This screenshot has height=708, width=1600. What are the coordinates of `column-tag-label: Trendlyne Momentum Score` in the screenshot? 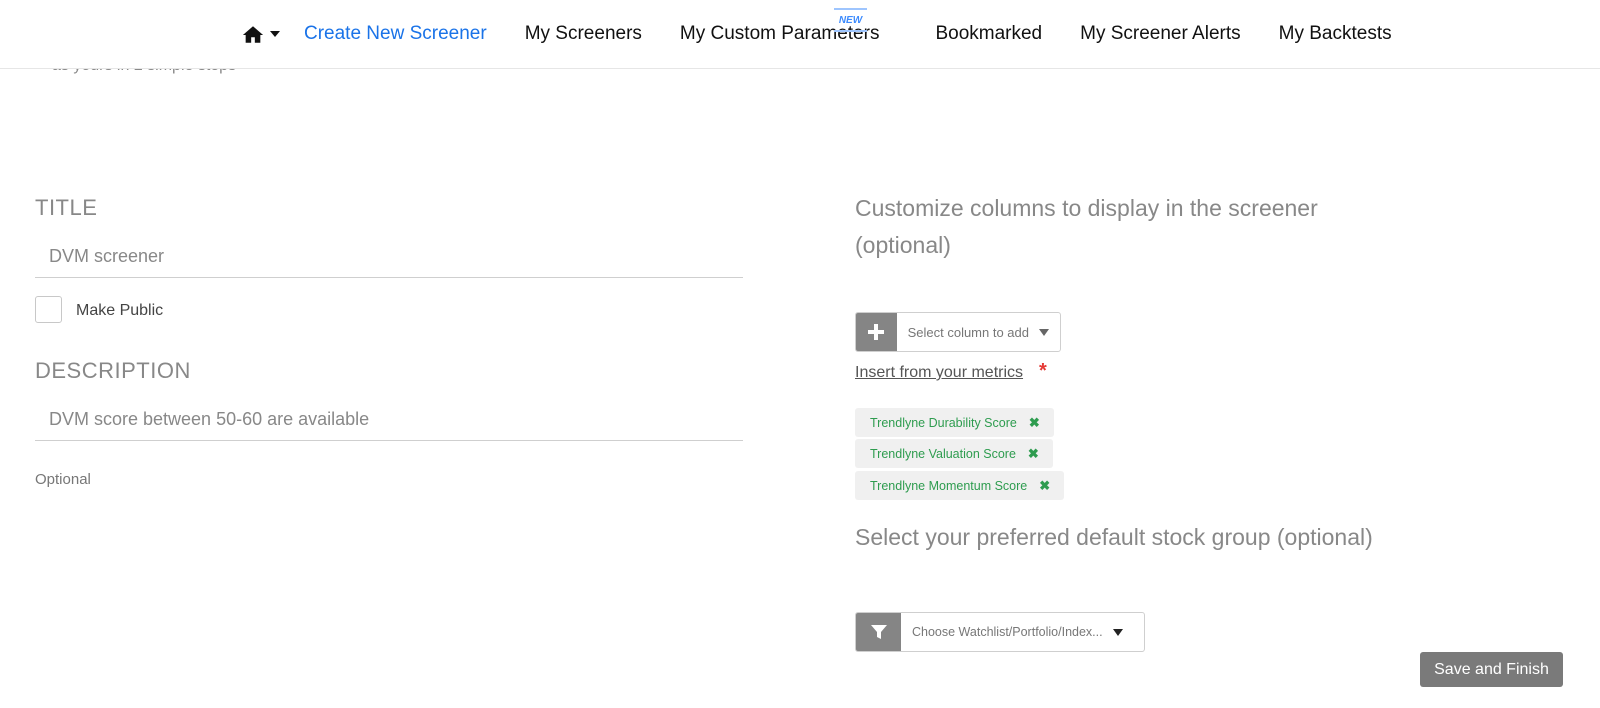 It's located at (949, 485).